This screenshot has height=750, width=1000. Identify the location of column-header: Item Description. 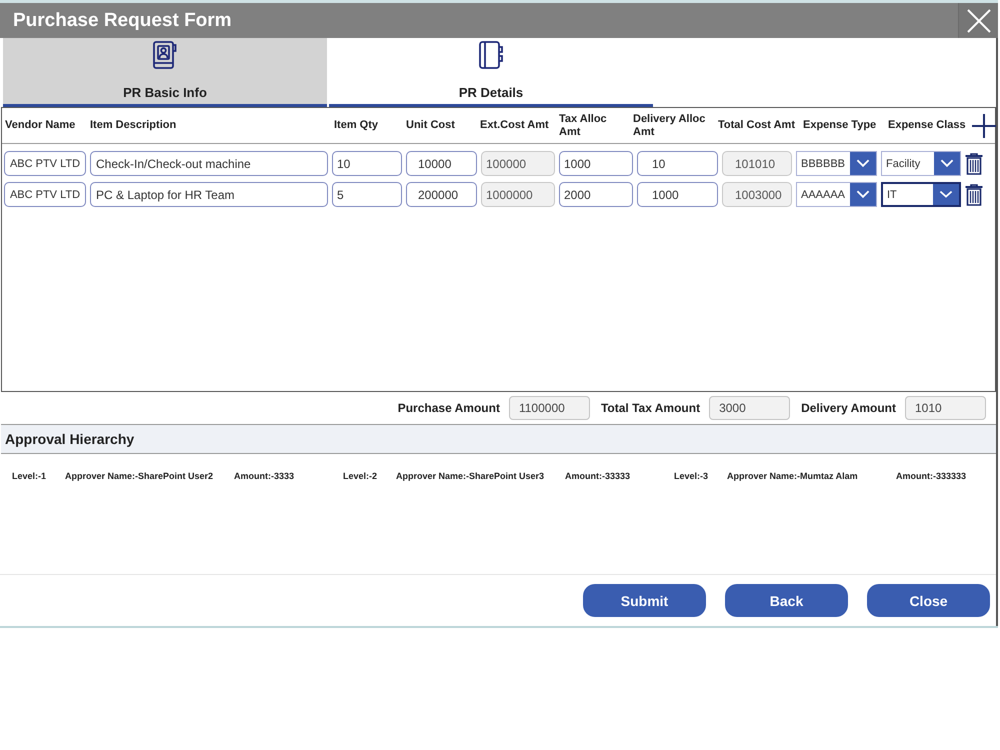
(134, 125).